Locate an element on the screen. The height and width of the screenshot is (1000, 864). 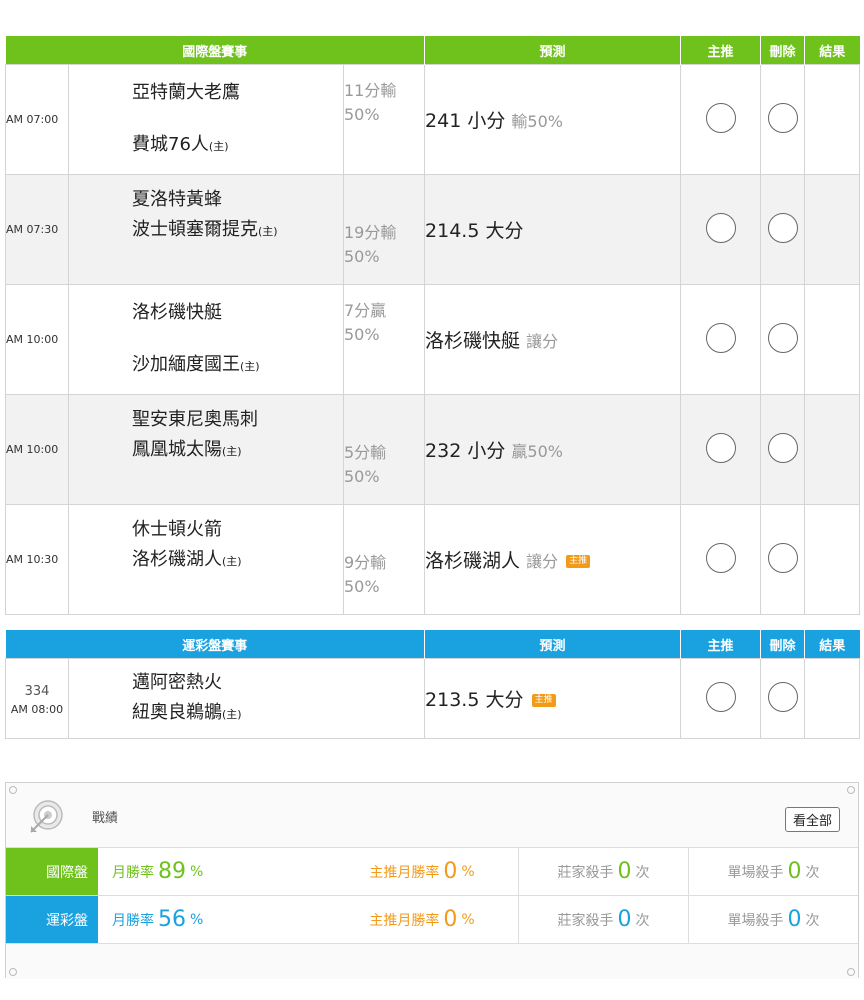
prediction: 232 小分 贏50% is located at coordinates (553, 449).